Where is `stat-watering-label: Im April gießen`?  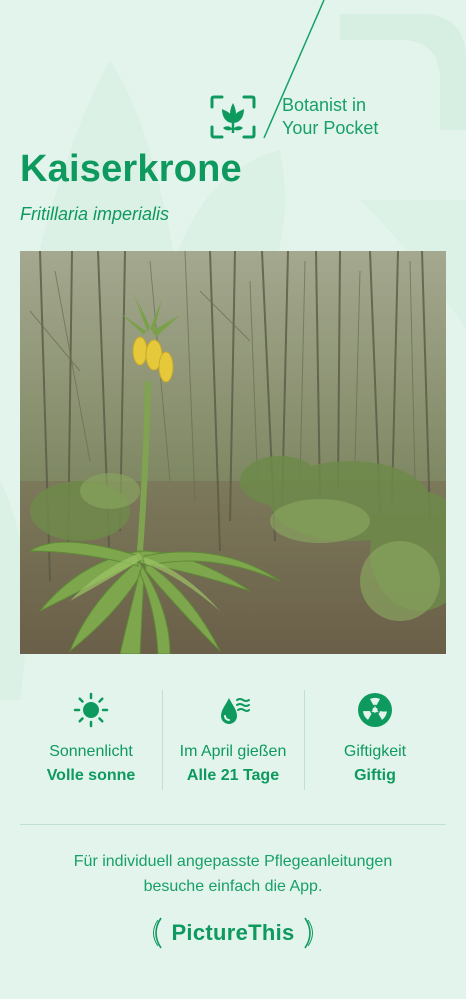
stat-watering-label: Im April gießen is located at coordinates (233, 751).